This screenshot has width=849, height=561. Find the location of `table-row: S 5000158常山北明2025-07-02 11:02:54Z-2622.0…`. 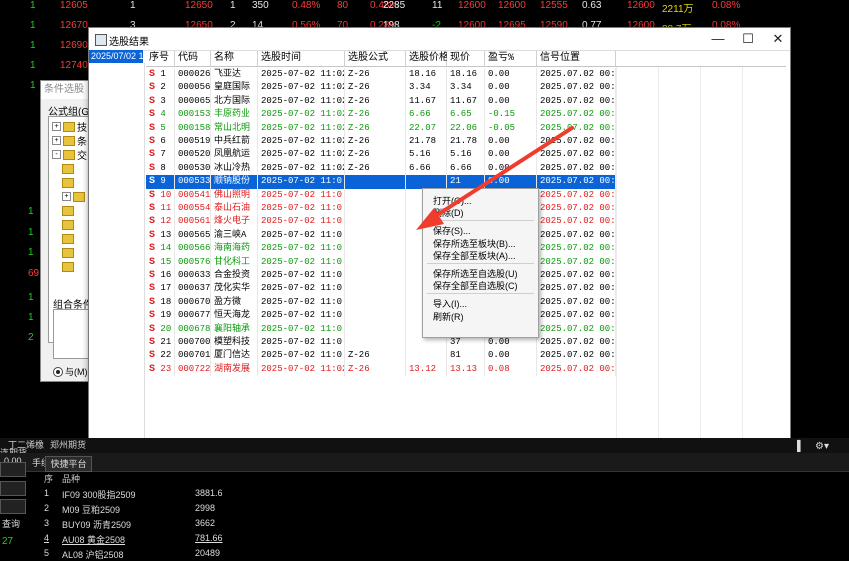

table-row: S 5000158常山北明2025-07-02 11:02:54Z-2622.0… is located at coordinates (381, 128).